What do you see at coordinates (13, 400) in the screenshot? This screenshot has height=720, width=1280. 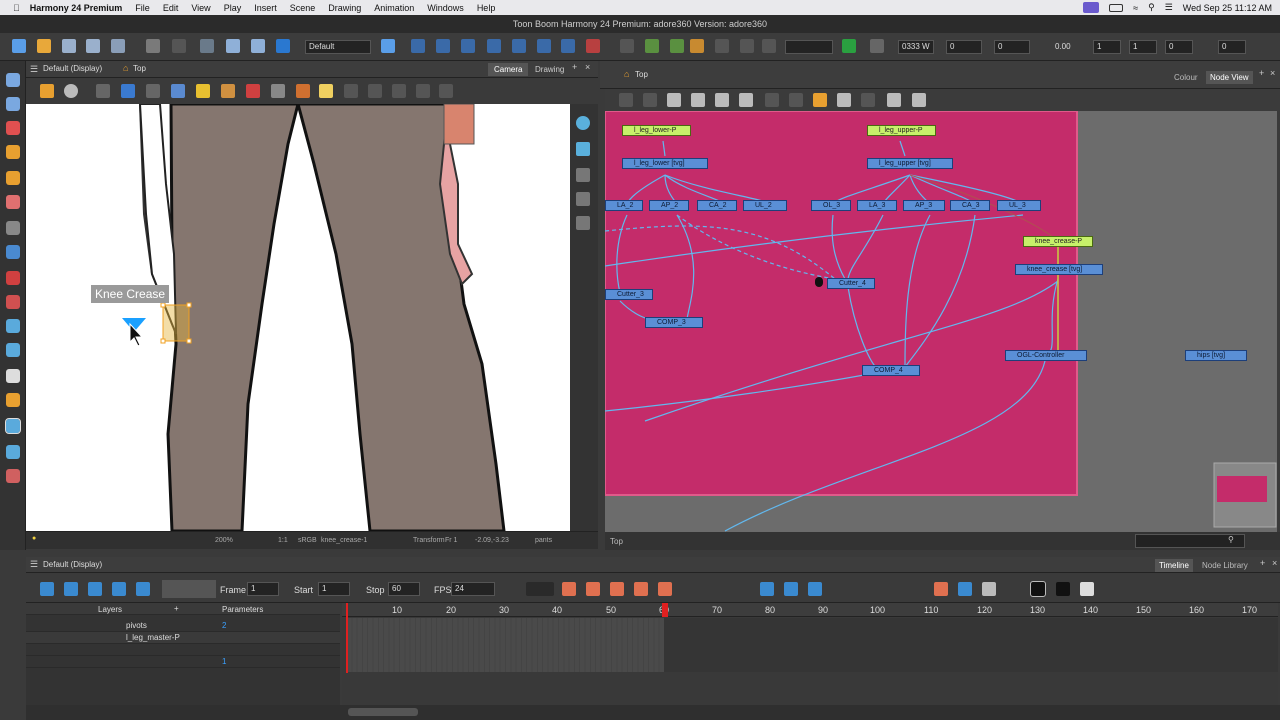 I see `rigging-tool-icon` at bounding box center [13, 400].